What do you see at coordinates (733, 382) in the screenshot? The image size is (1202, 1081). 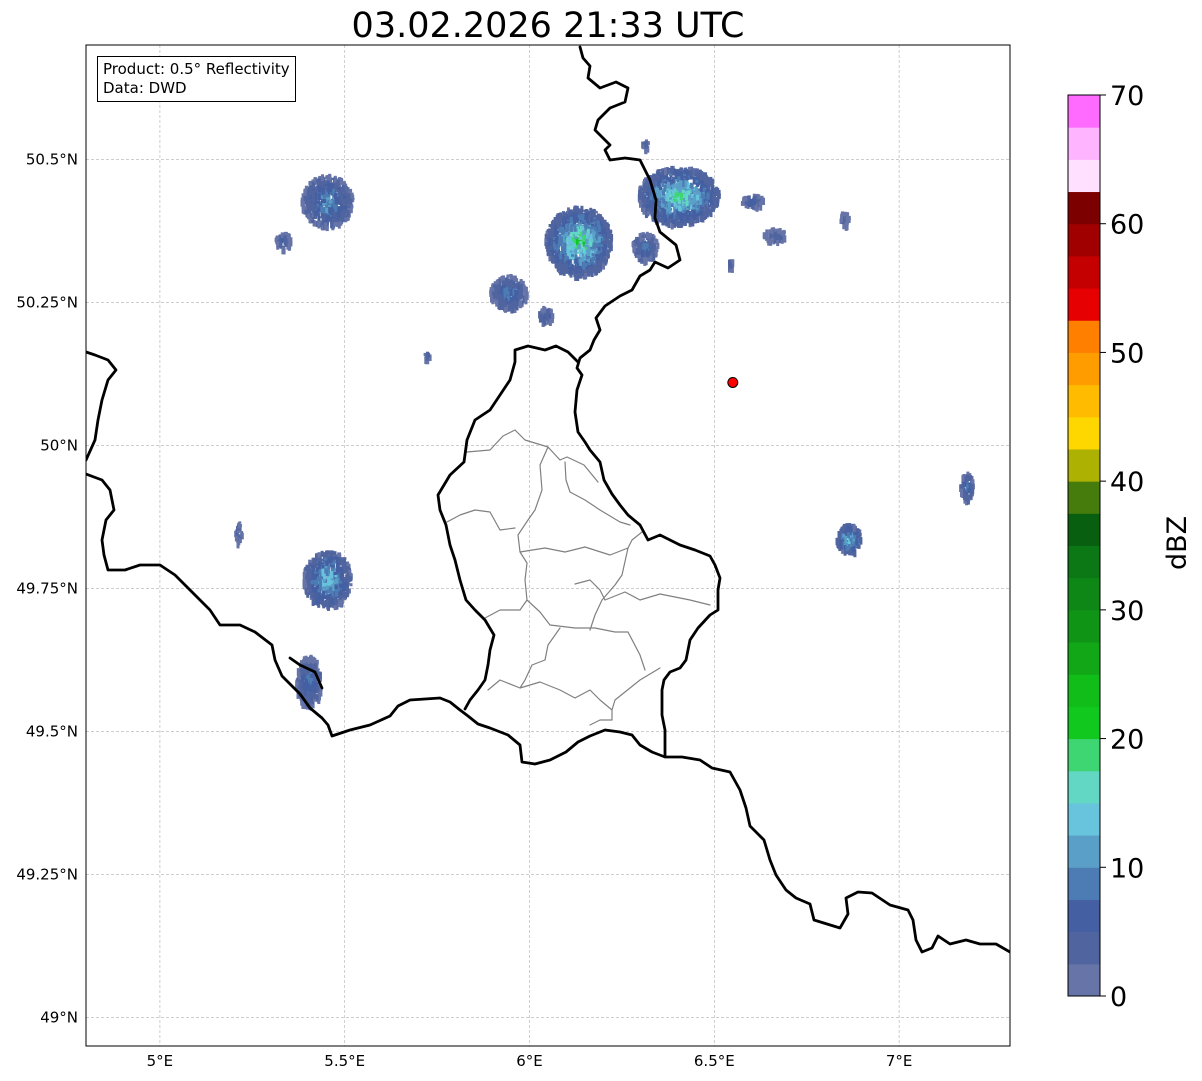 I see `radar-site-marker` at bounding box center [733, 382].